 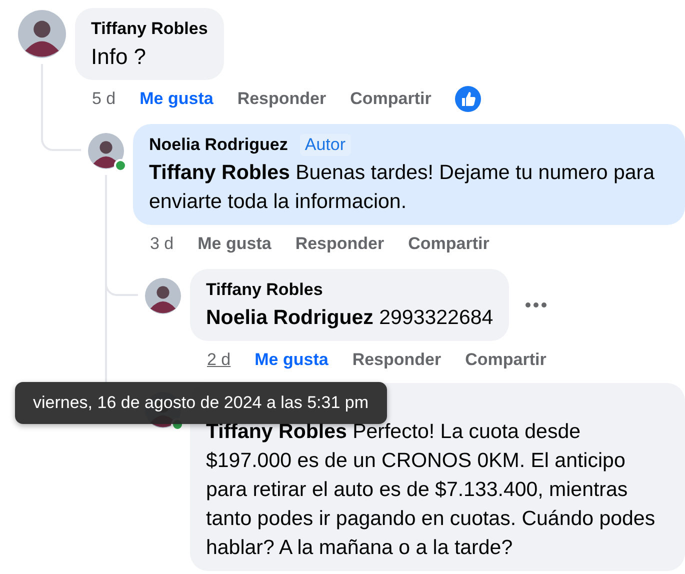 I want to click on timestamp-link: 2 d, so click(x=219, y=360).